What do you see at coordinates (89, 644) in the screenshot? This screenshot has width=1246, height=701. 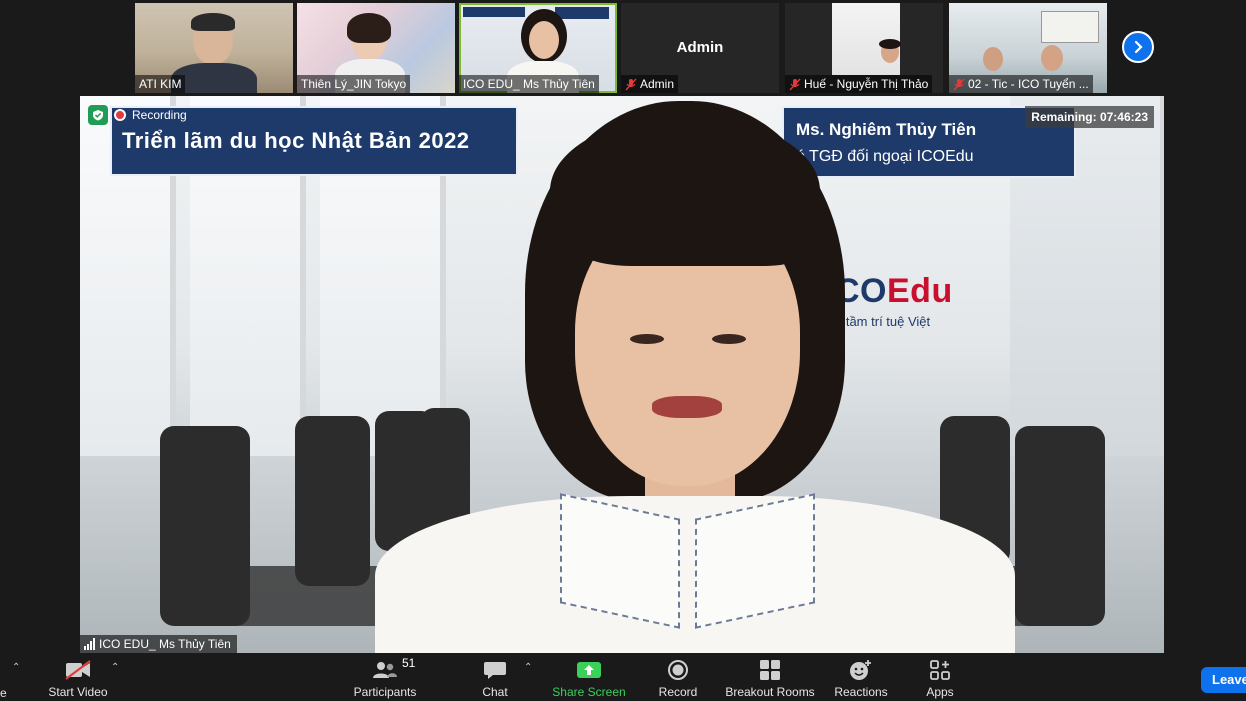 I see `signal-icon` at bounding box center [89, 644].